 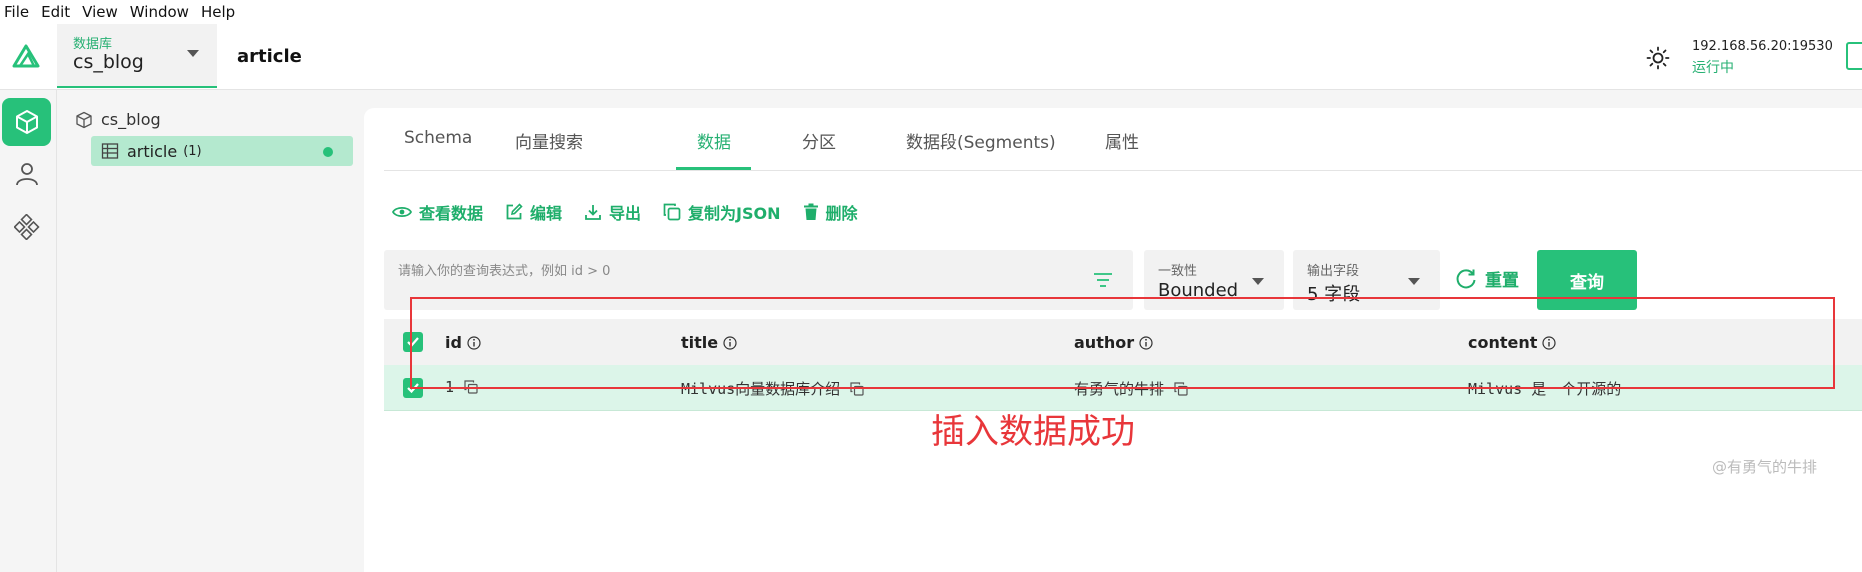 I want to click on tab-partitions: 分区, so click(x=819, y=140).